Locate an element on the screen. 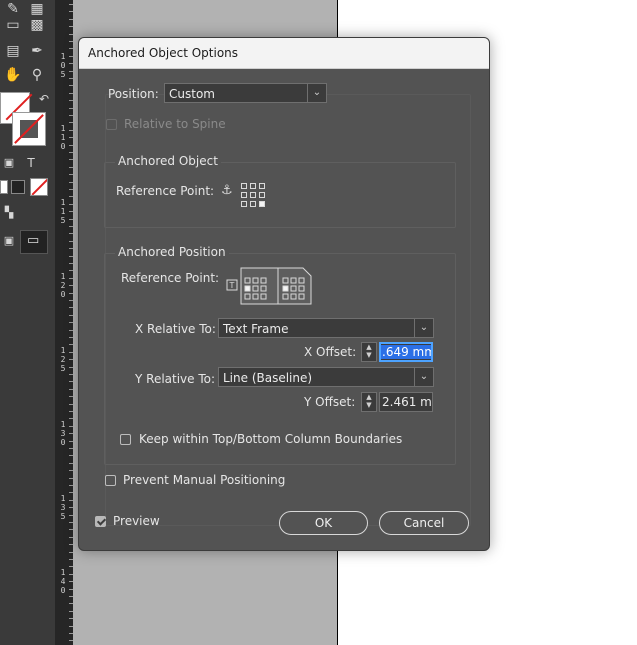 The width and height of the screenshot is (637, 645). hand-tool-icon: ✋ is located at coordinates (13, 75).